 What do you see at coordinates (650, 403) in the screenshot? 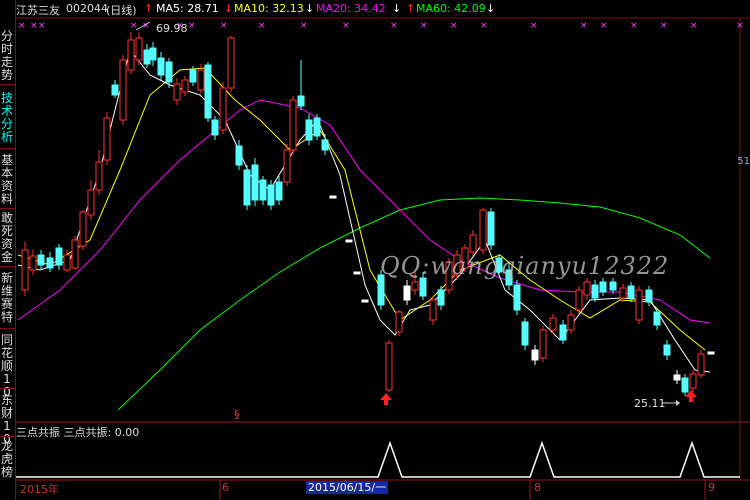
I see `low-price-label: 25.11` at bounding box center [650, 403].